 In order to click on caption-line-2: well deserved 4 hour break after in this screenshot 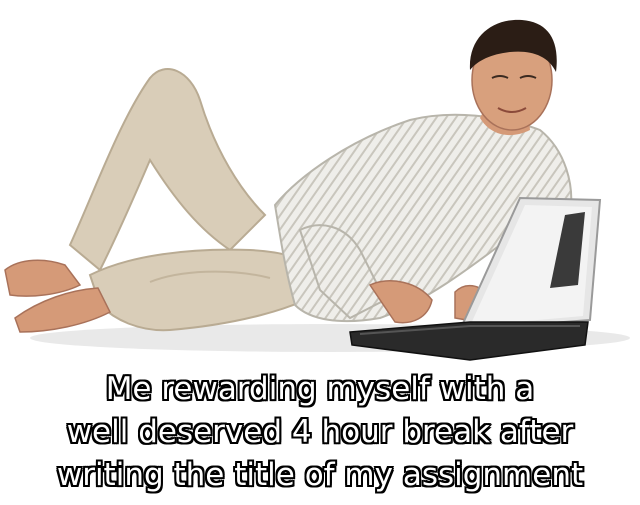, I will do `click(320, 432)`.